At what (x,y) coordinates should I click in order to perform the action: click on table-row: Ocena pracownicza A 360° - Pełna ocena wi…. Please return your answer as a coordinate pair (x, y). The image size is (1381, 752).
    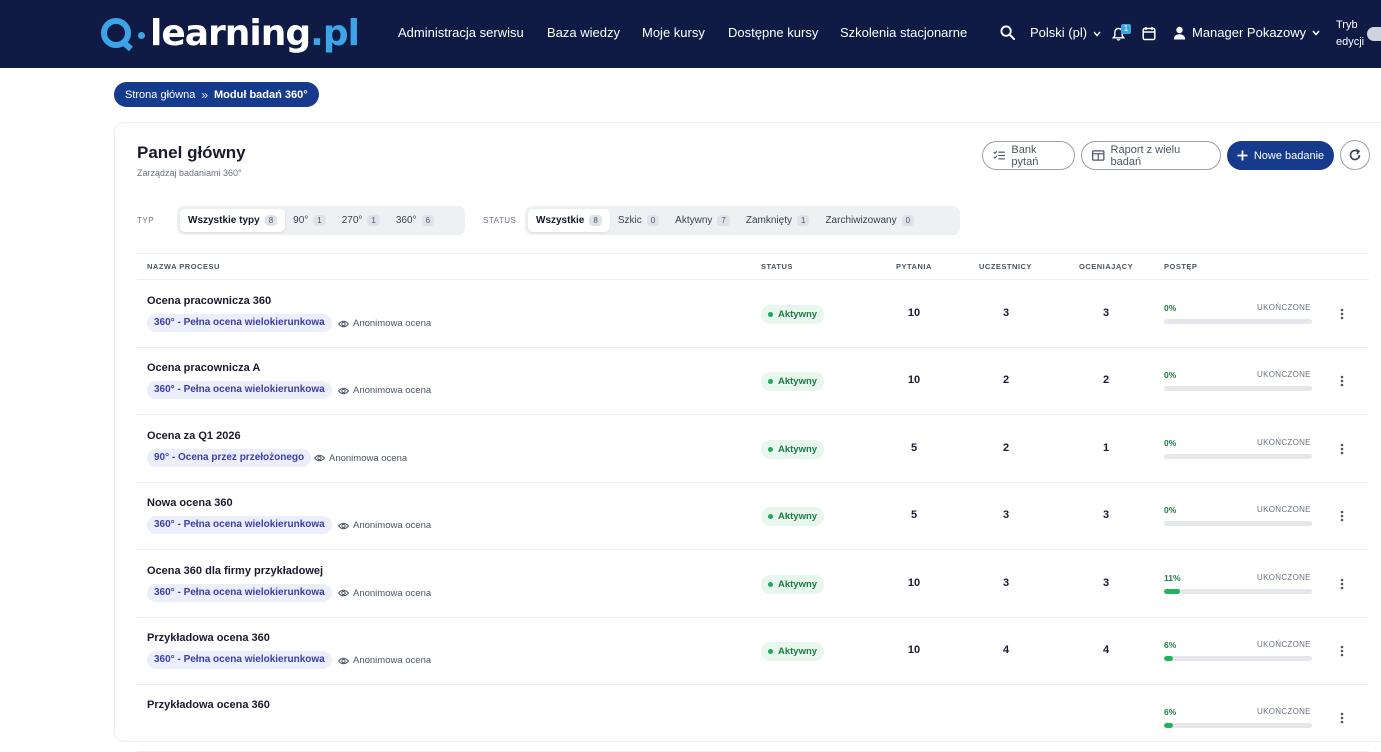
    Looking at the image, I should click on (753, 382).